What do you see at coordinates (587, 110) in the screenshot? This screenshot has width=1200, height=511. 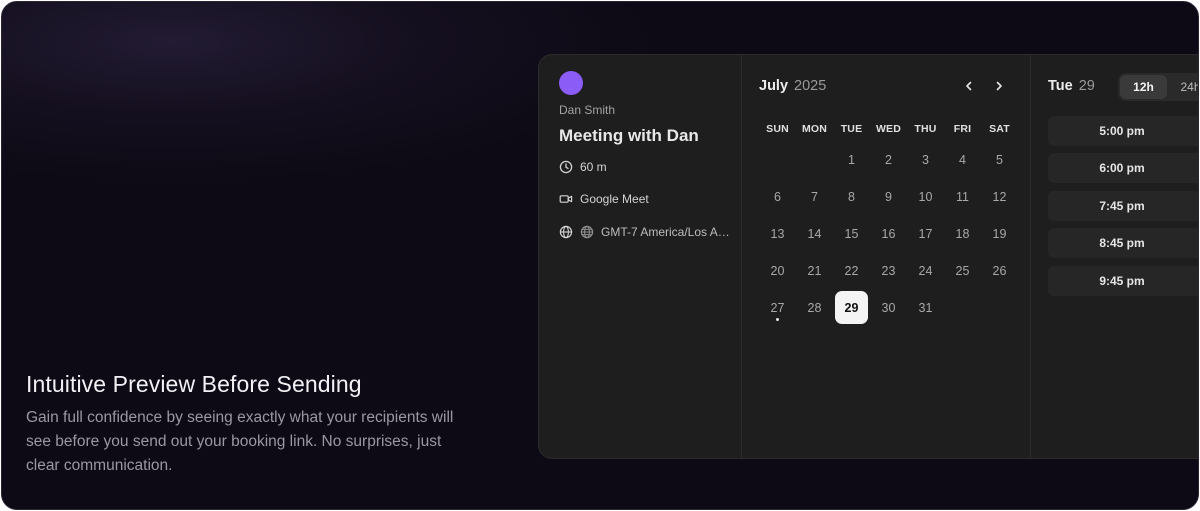 I see `host-name: Dan Smith` at bounding box center [587, 110].